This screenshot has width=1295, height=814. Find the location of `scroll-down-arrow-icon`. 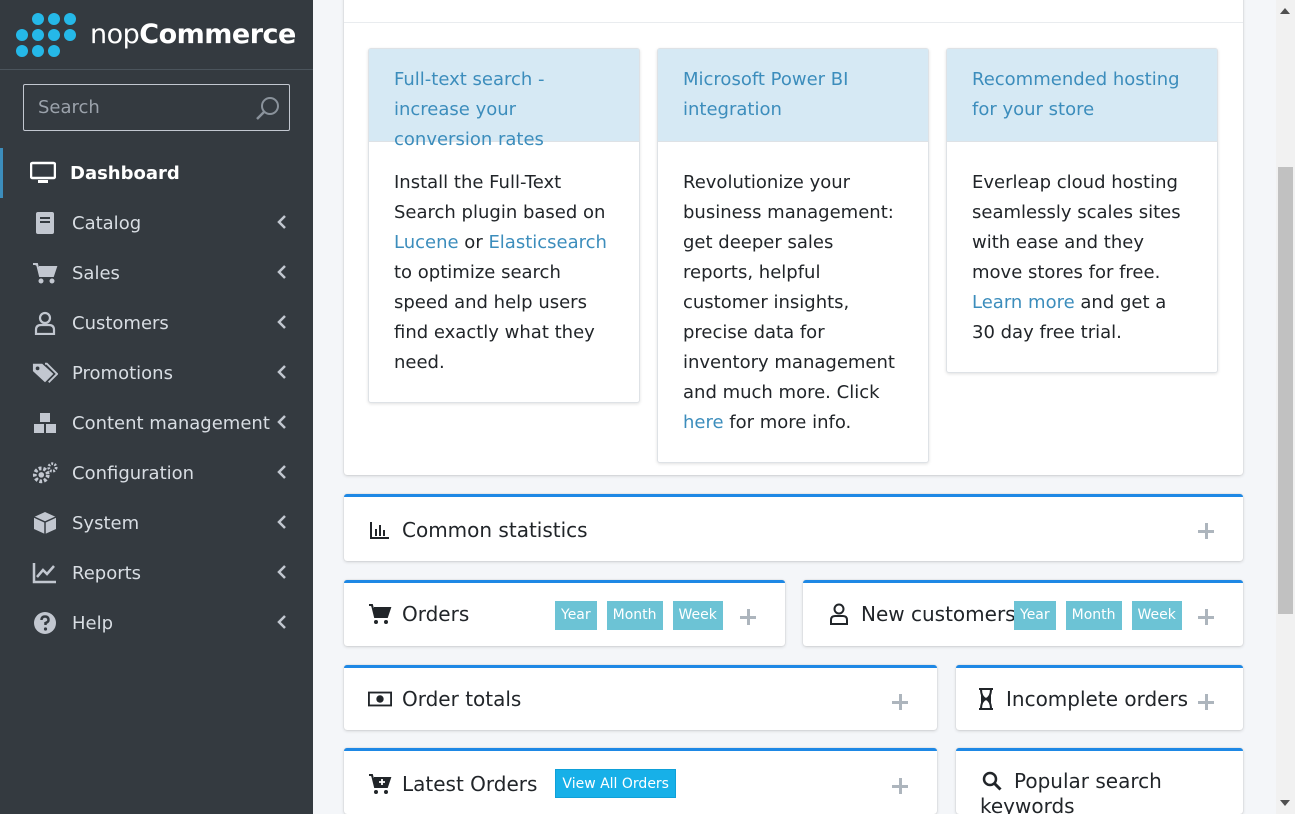

scroll-down-arrow-icon is located at coordinates (1285, 803).